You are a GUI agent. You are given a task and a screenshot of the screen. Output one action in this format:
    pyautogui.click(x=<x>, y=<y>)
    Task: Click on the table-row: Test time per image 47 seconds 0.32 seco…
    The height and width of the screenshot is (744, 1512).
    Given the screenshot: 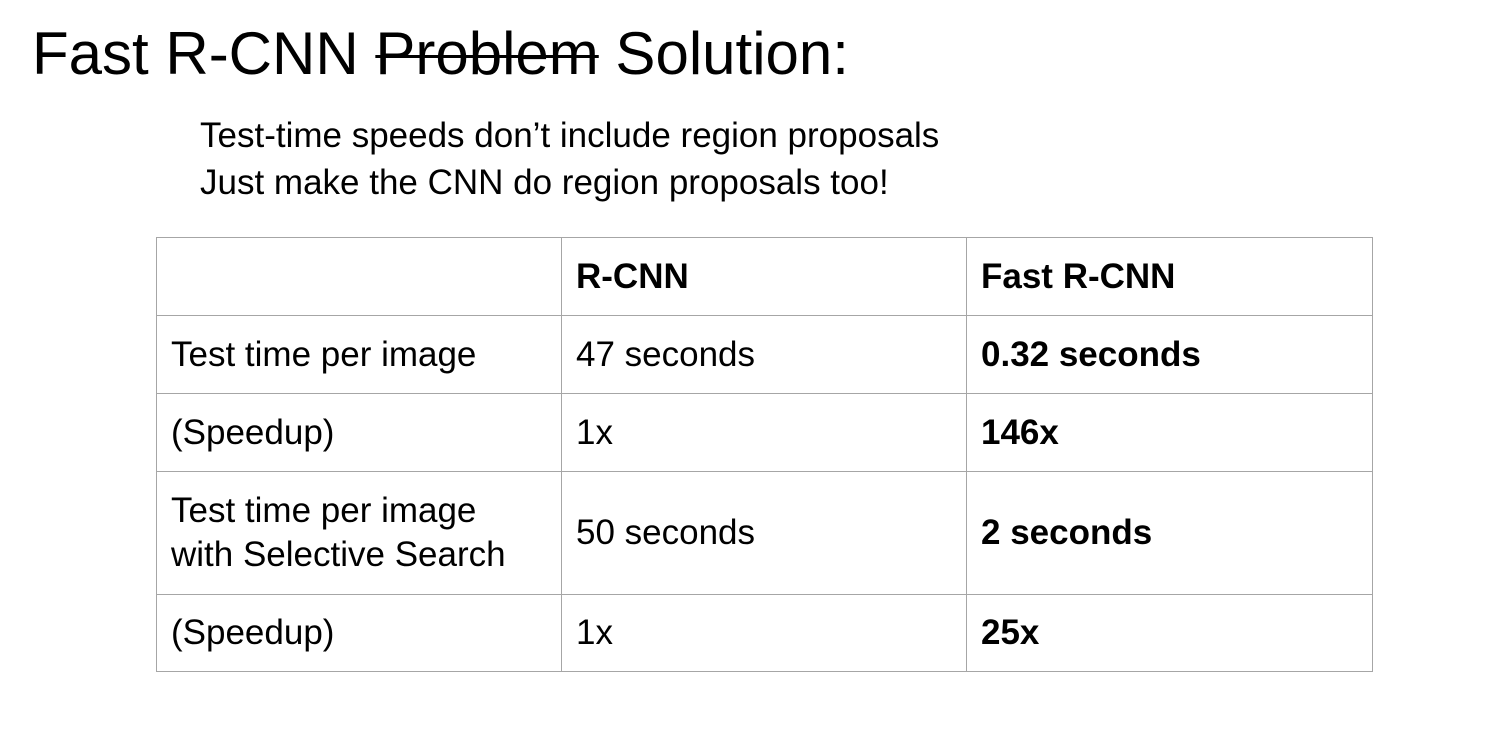 What is the action you would take?
    pyautogui.click(x=764, y=354)
    